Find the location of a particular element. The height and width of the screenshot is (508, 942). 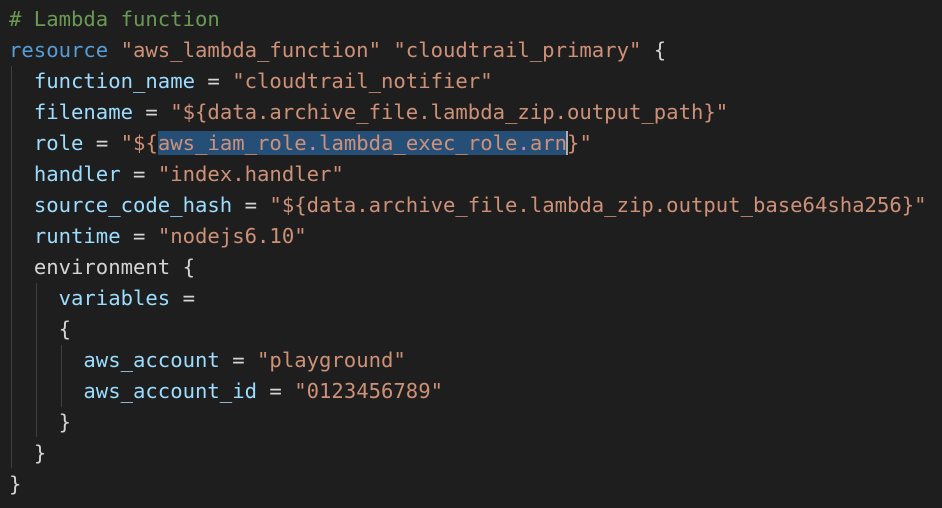

role-prefix: "${ is located at coordinates (139, 143).